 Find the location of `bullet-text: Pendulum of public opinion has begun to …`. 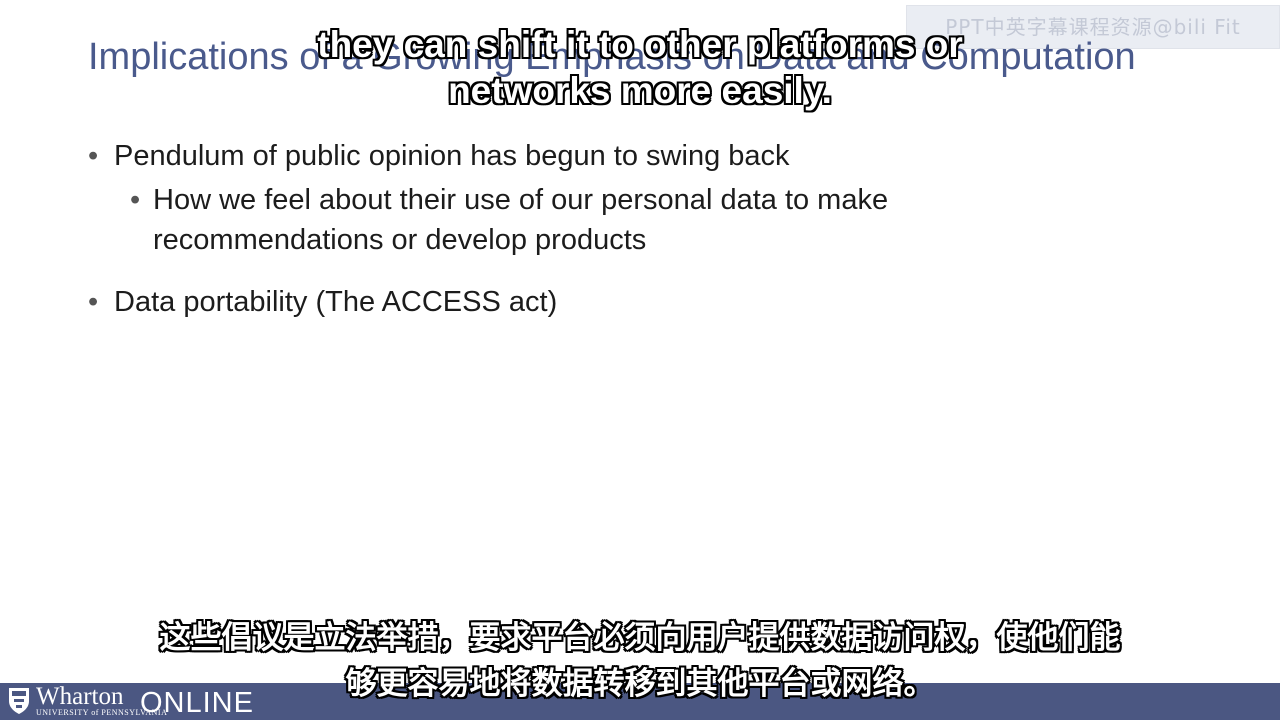

bullet-text: Pendulum of public opinion has begun to … is located at coordinates (452, 156).